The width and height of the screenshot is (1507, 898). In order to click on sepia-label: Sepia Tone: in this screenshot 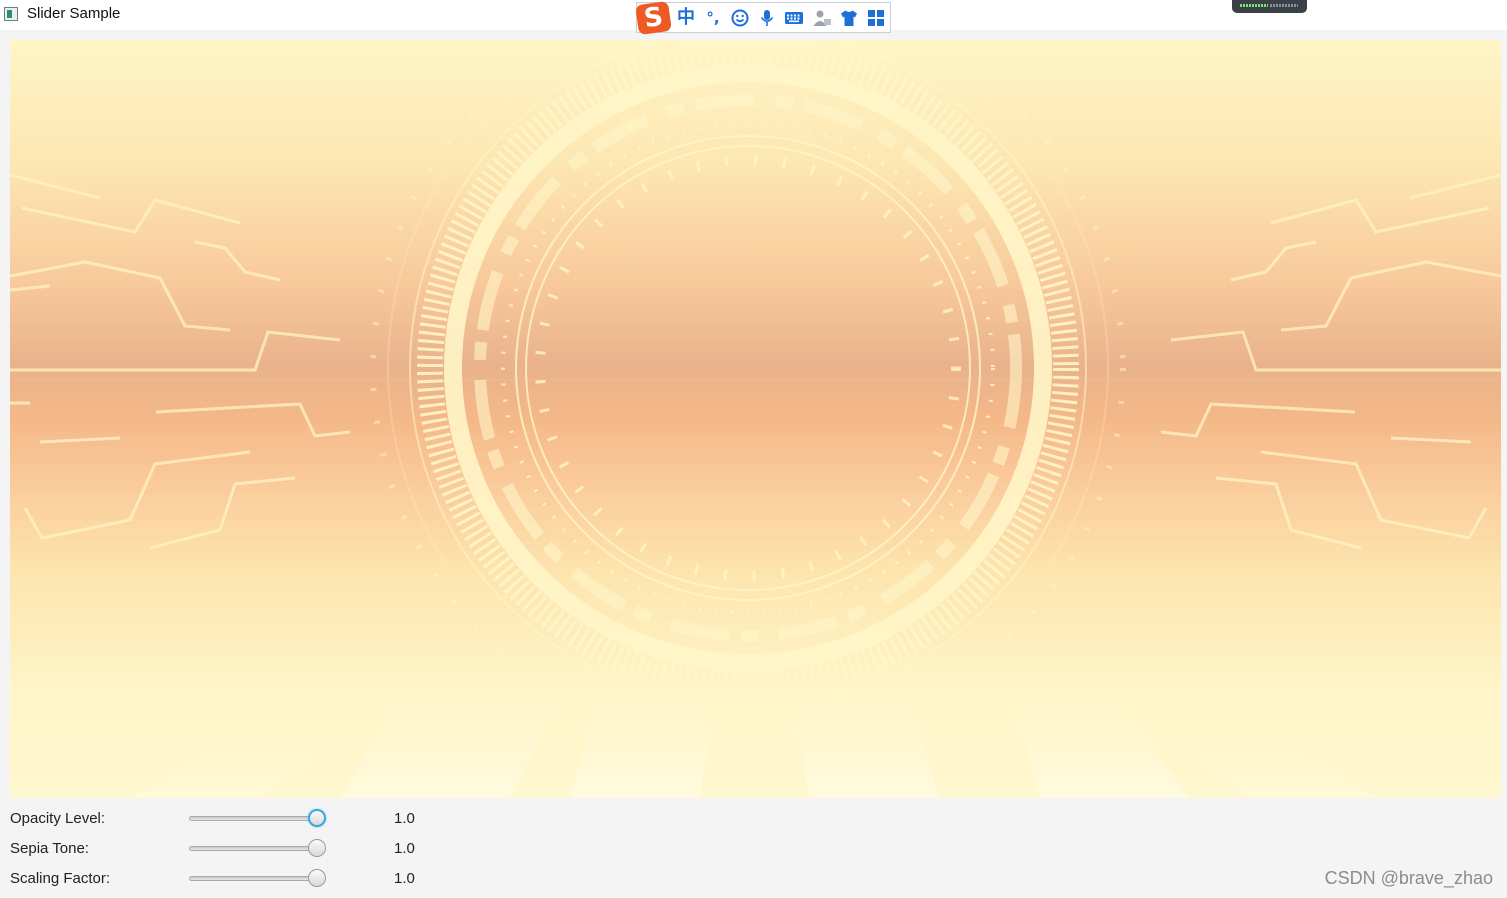, I will do `click(49, 848)`.